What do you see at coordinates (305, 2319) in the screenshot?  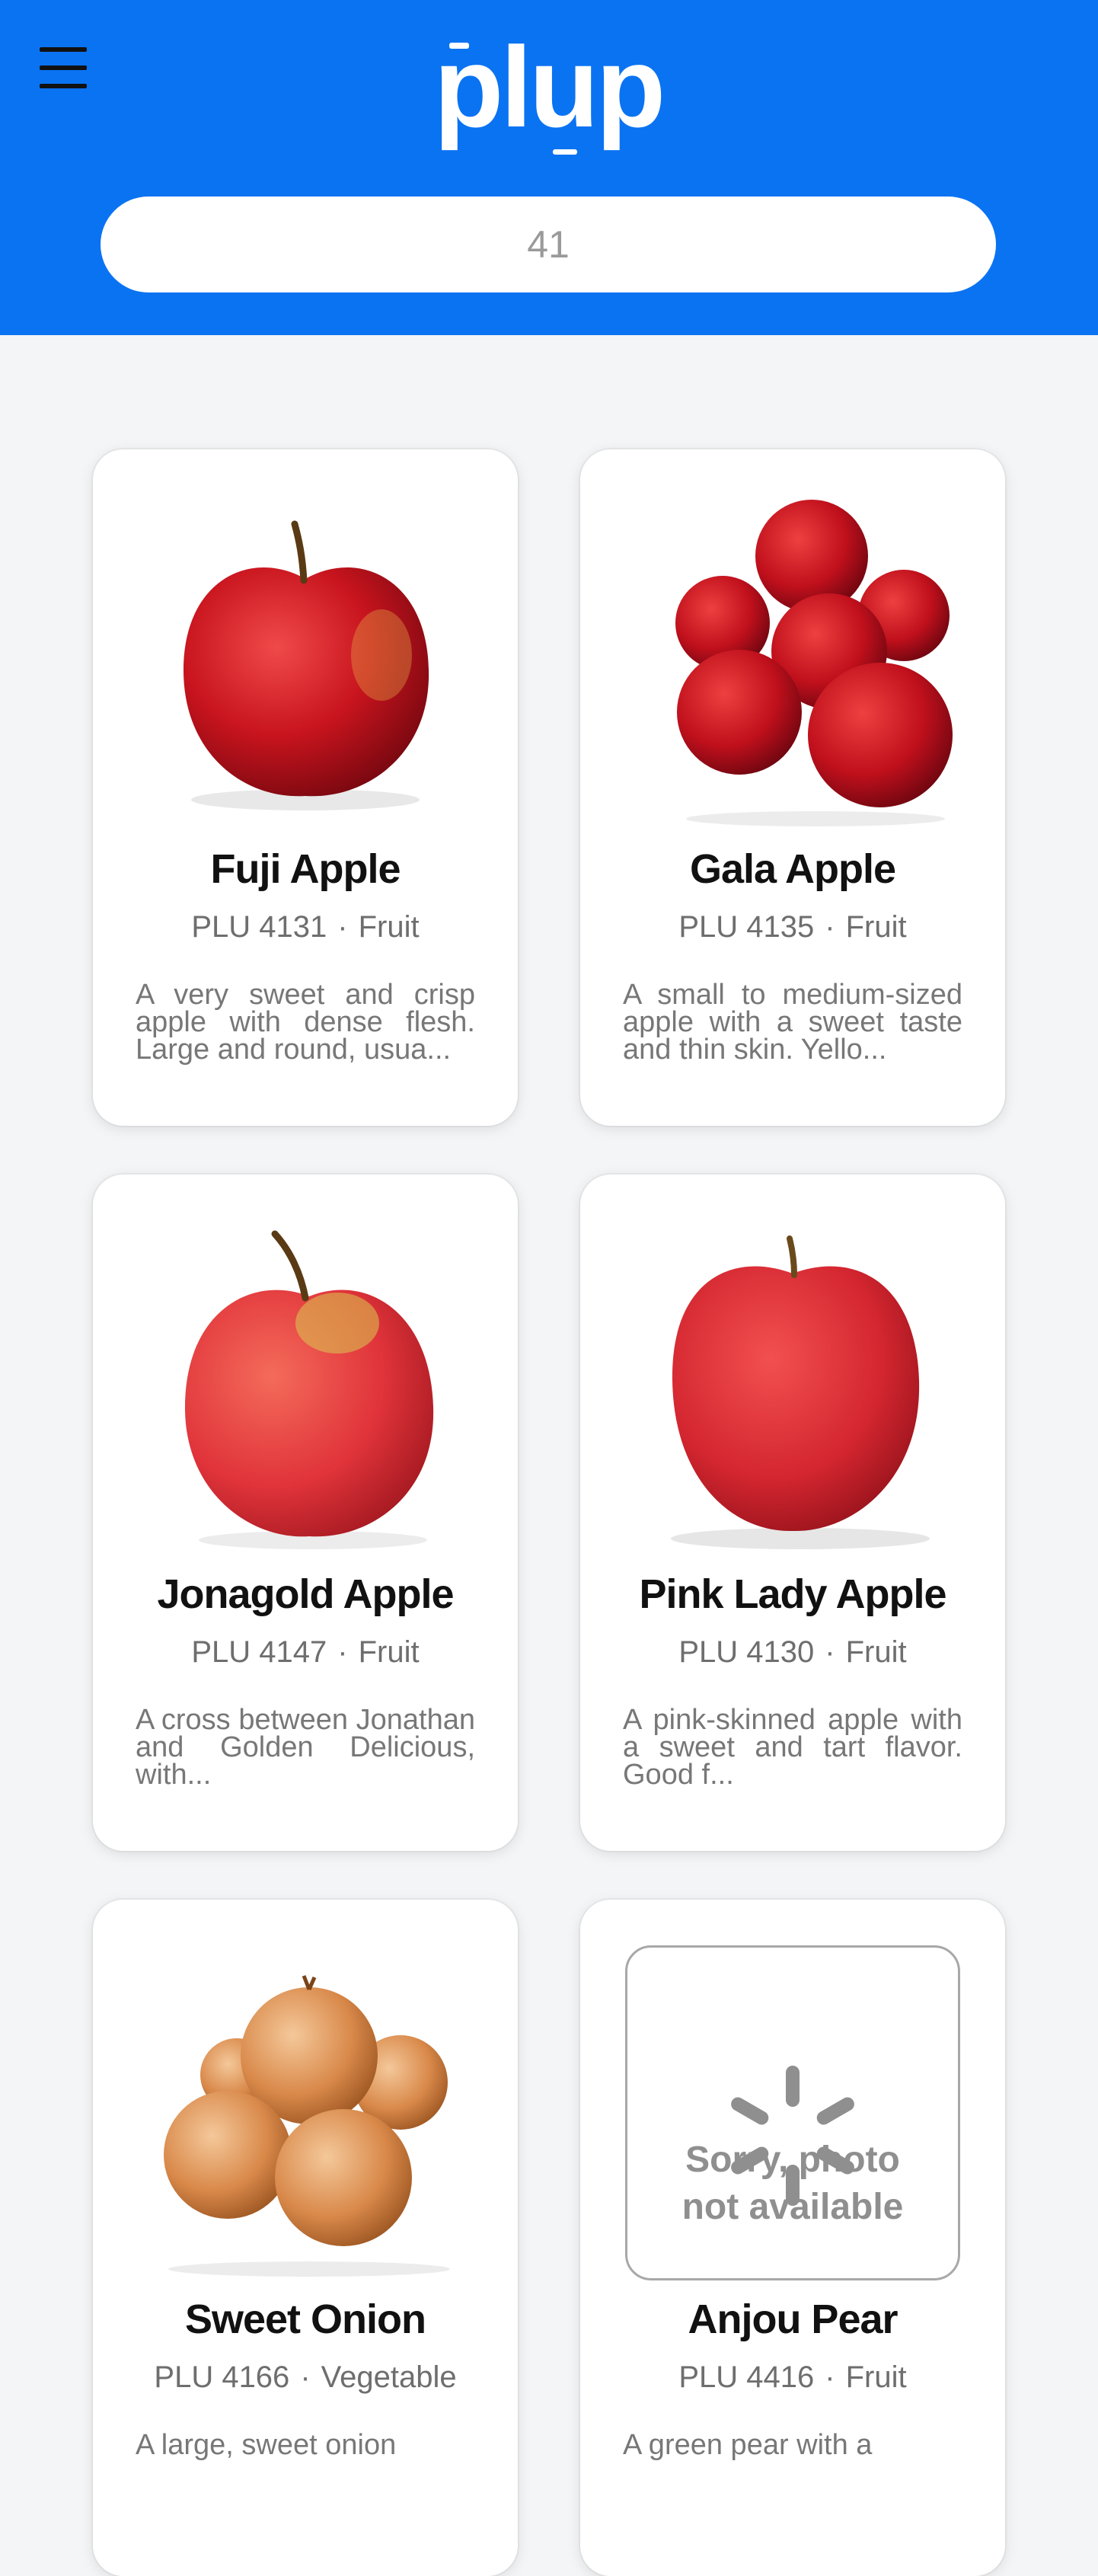 I see `product-name: Sweet Onion` at bounding box center [305, 2319].